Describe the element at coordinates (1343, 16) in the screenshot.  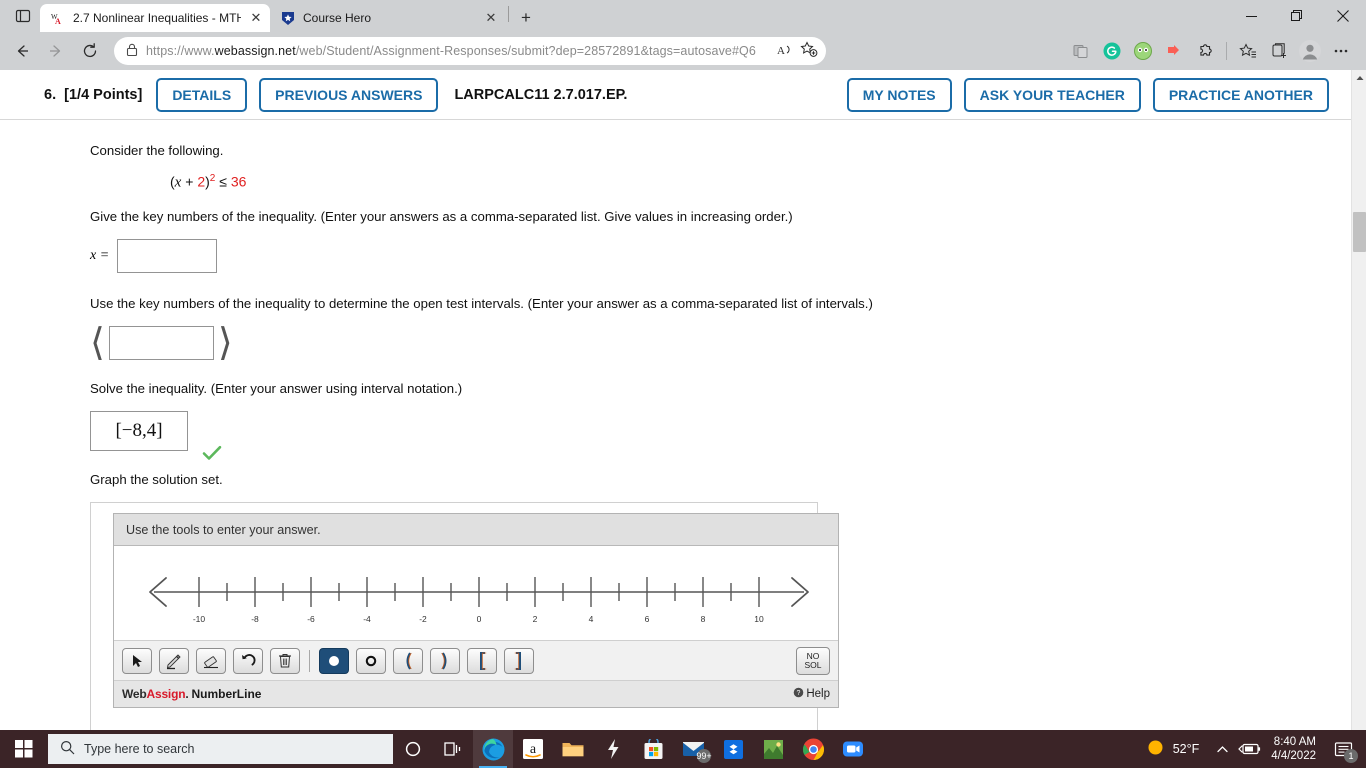
I see `close-window-button` at that location.